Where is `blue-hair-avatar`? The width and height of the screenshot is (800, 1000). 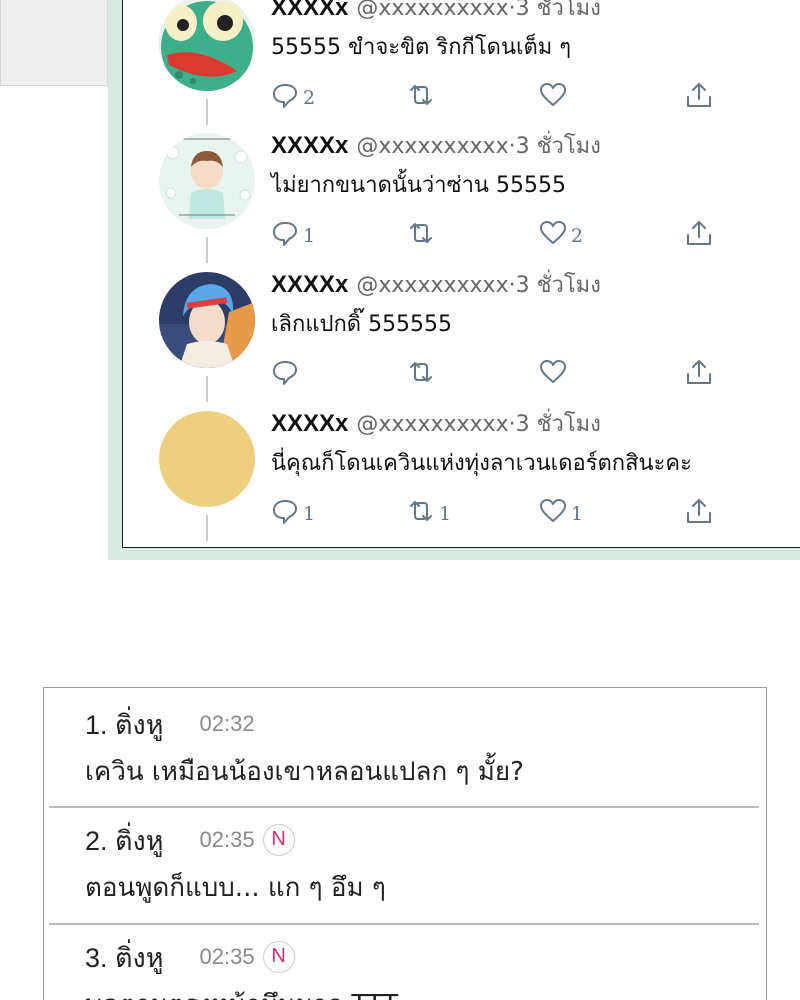 blue-hair-avatar is located at coordinates (207, 320).